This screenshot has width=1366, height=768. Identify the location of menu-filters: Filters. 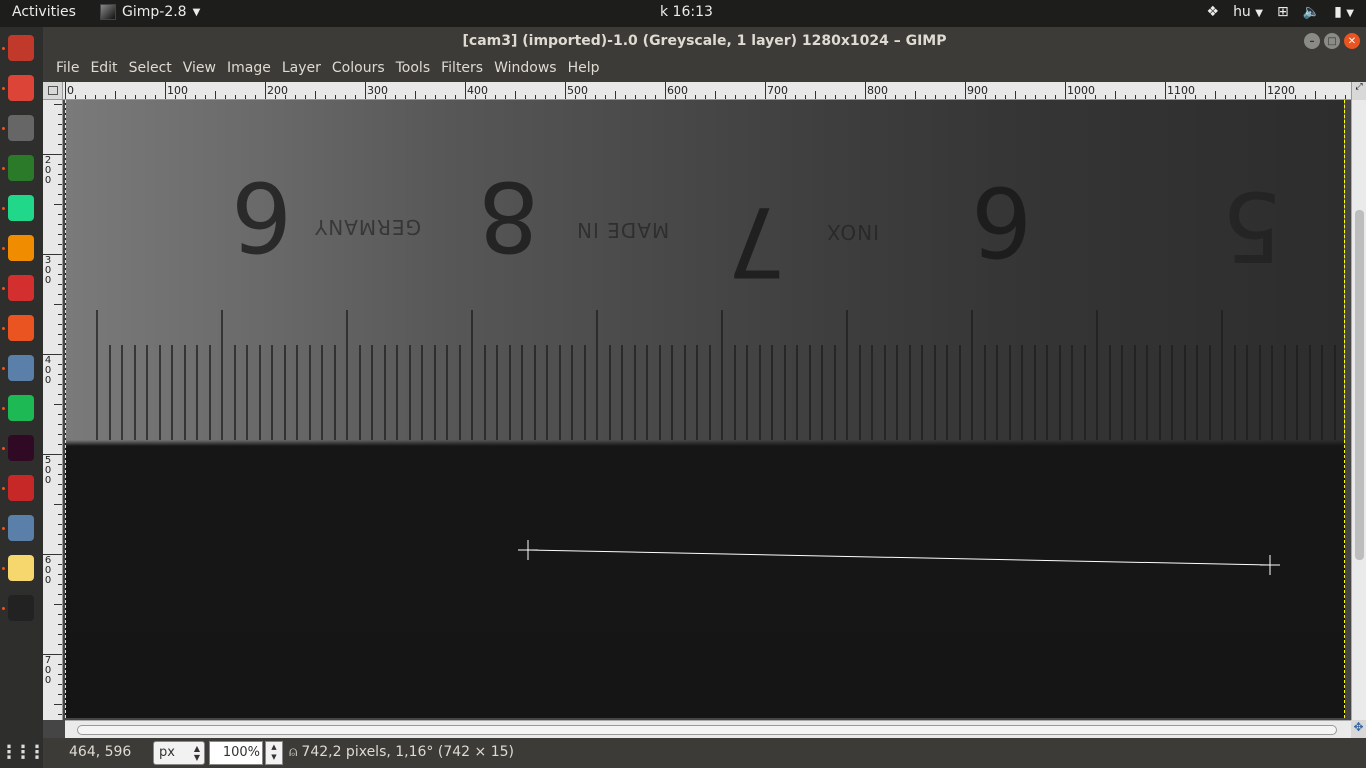
(462, 68).